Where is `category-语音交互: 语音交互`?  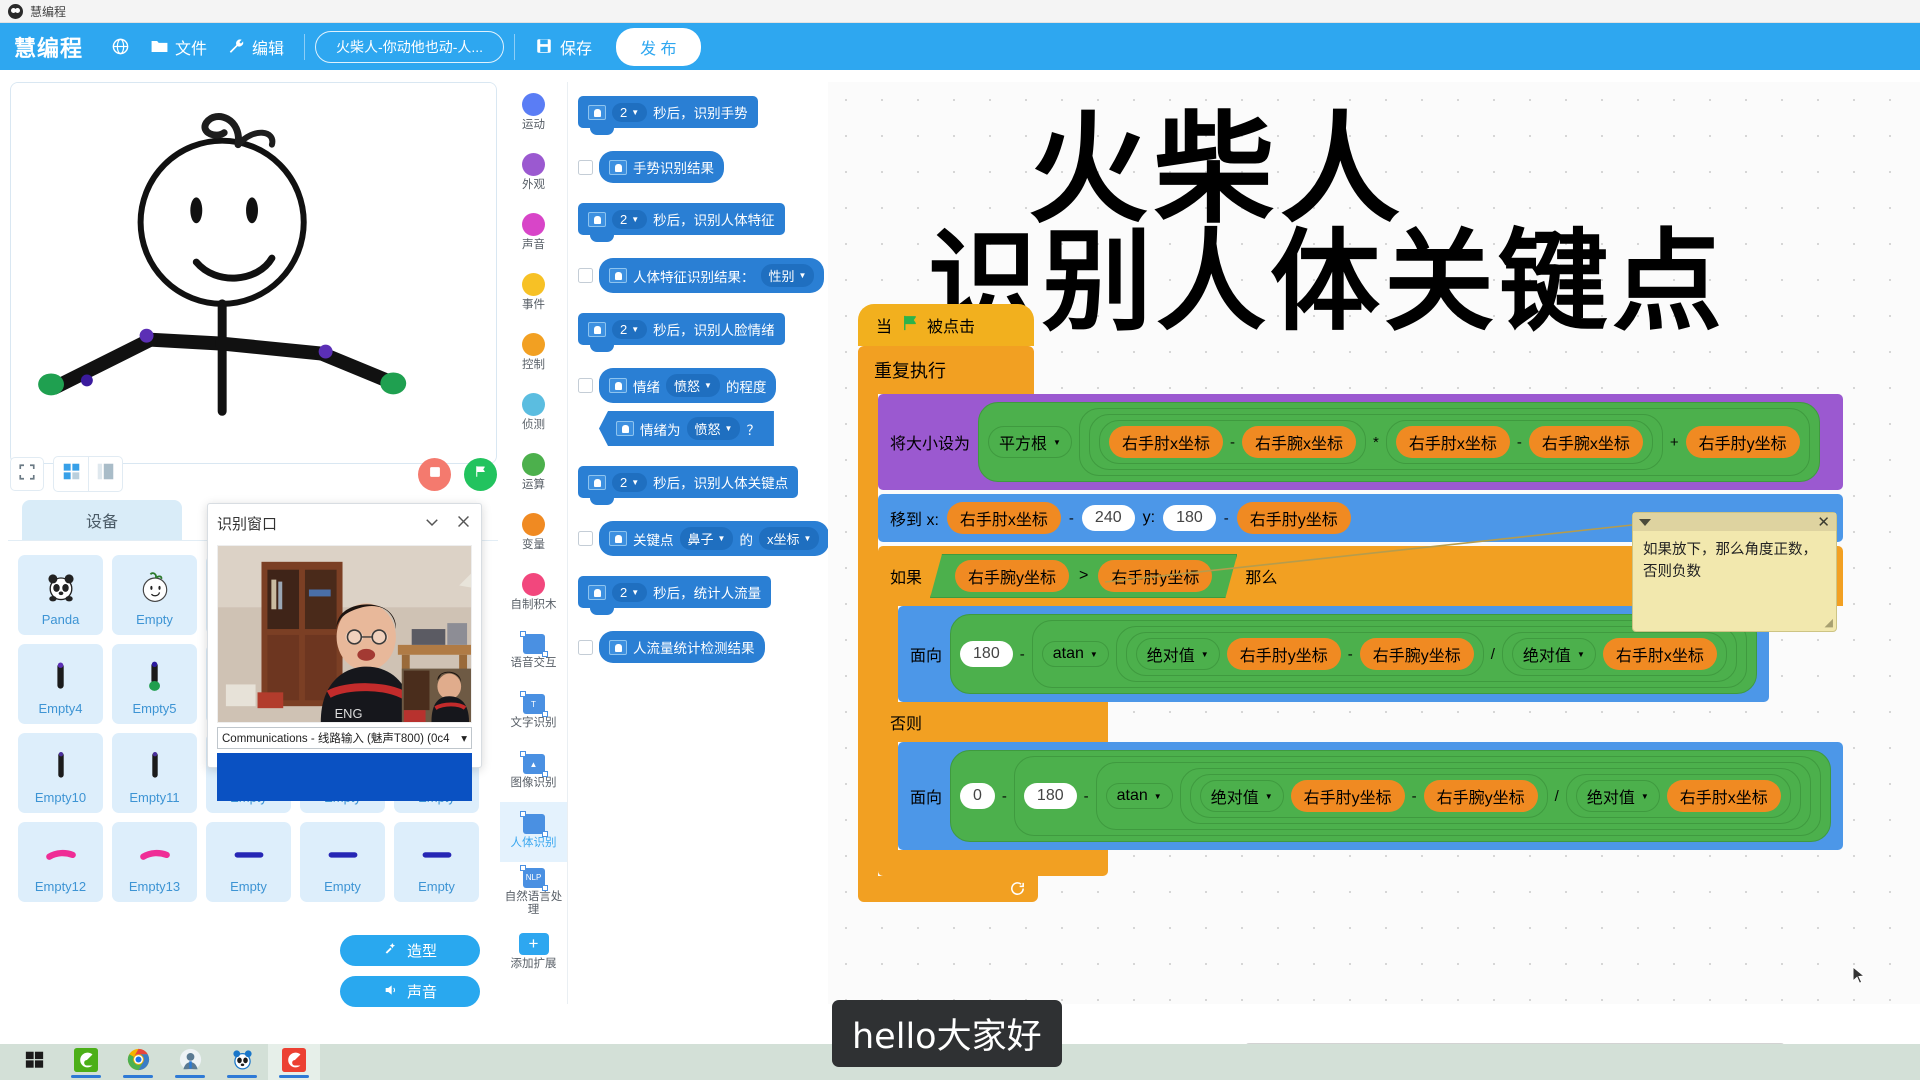 category-语音交互: 语音交互 is located at coordinates (533, 652).